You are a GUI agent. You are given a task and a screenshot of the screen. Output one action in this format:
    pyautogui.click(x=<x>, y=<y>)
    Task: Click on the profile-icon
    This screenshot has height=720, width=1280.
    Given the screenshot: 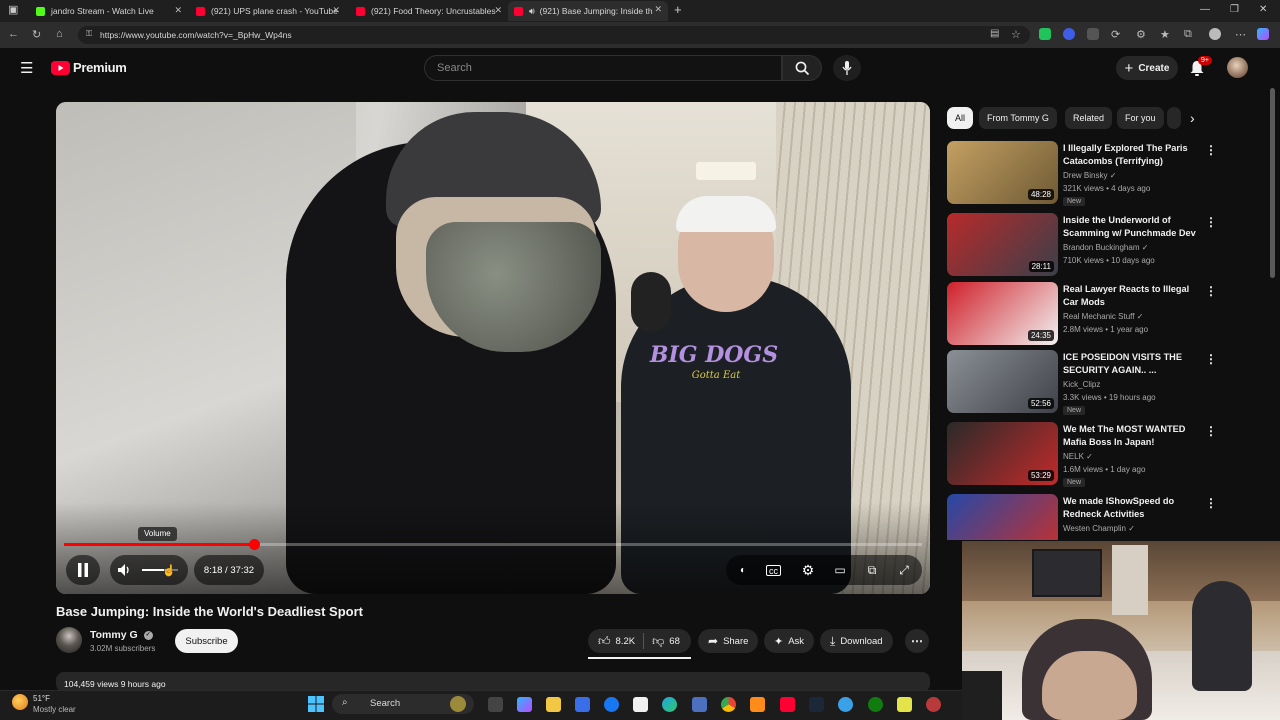 What is the action you would take?
    pyautogui.click(x=1215, y=34)
    